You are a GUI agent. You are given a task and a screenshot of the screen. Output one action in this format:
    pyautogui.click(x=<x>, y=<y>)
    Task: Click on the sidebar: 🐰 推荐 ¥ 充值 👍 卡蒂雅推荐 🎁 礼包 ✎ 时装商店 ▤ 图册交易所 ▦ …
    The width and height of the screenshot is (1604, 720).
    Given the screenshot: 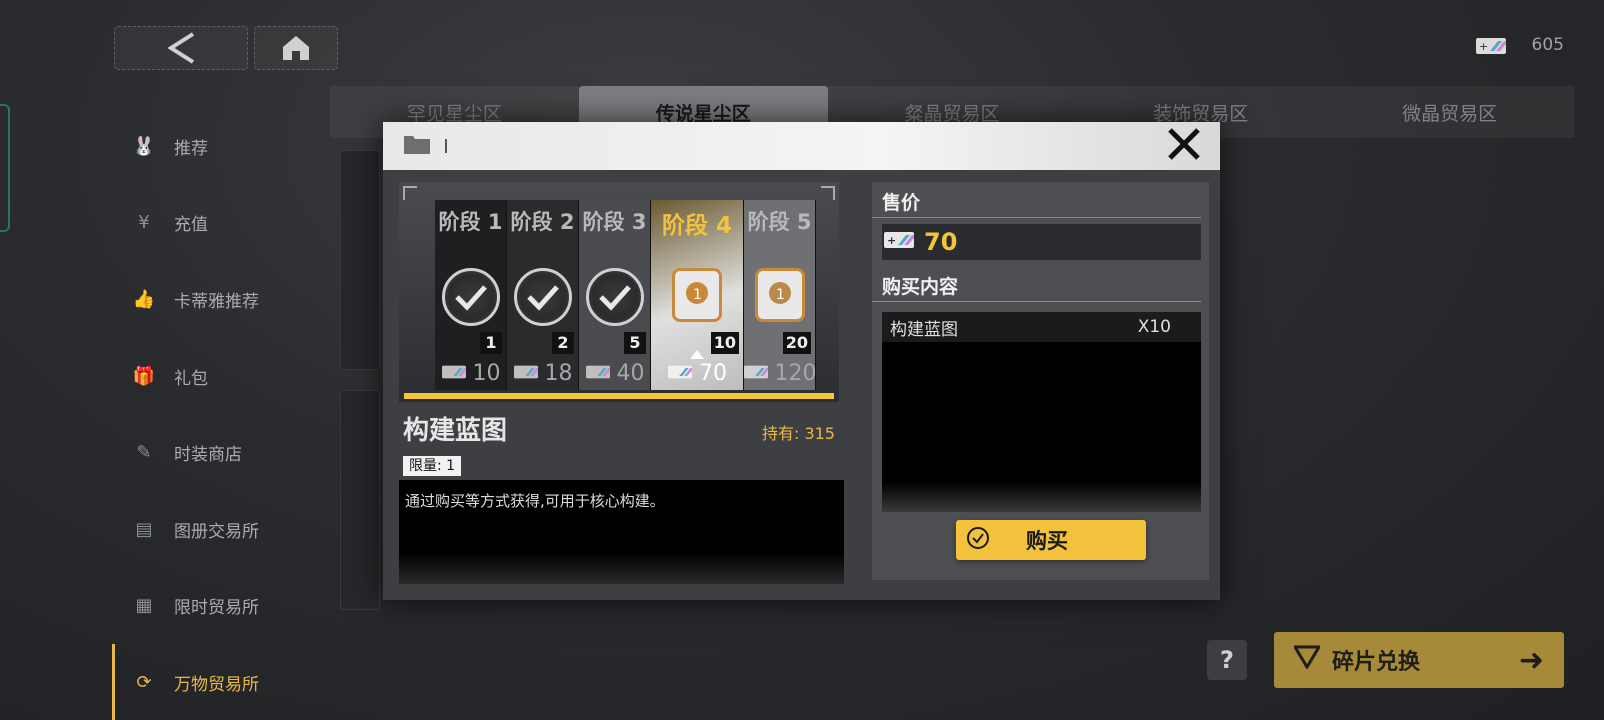 What is the action you would take?
    pyautogui.click(x=222, y=414)
    